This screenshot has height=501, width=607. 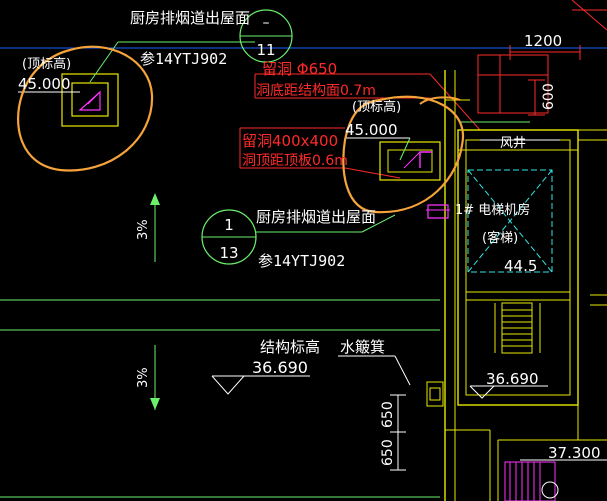 What do you see at coordinates (316, 217) in the screenshot?
I see `label-kitchen-flue-mid: 厨房排烟道出屋面` at bounding box center [316, 217].